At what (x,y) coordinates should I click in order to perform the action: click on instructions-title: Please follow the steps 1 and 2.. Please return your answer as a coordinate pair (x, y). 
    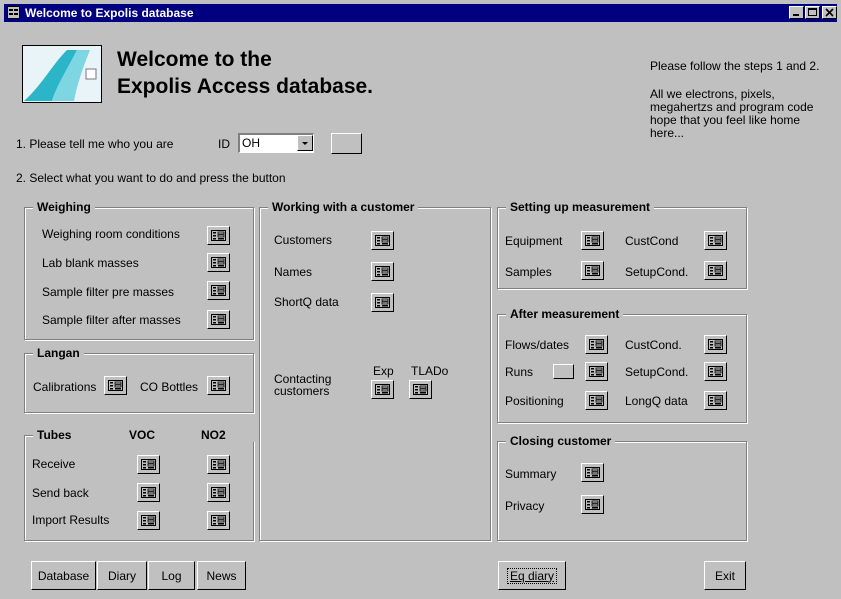
    Looking at the image, I should click on (735, 66).